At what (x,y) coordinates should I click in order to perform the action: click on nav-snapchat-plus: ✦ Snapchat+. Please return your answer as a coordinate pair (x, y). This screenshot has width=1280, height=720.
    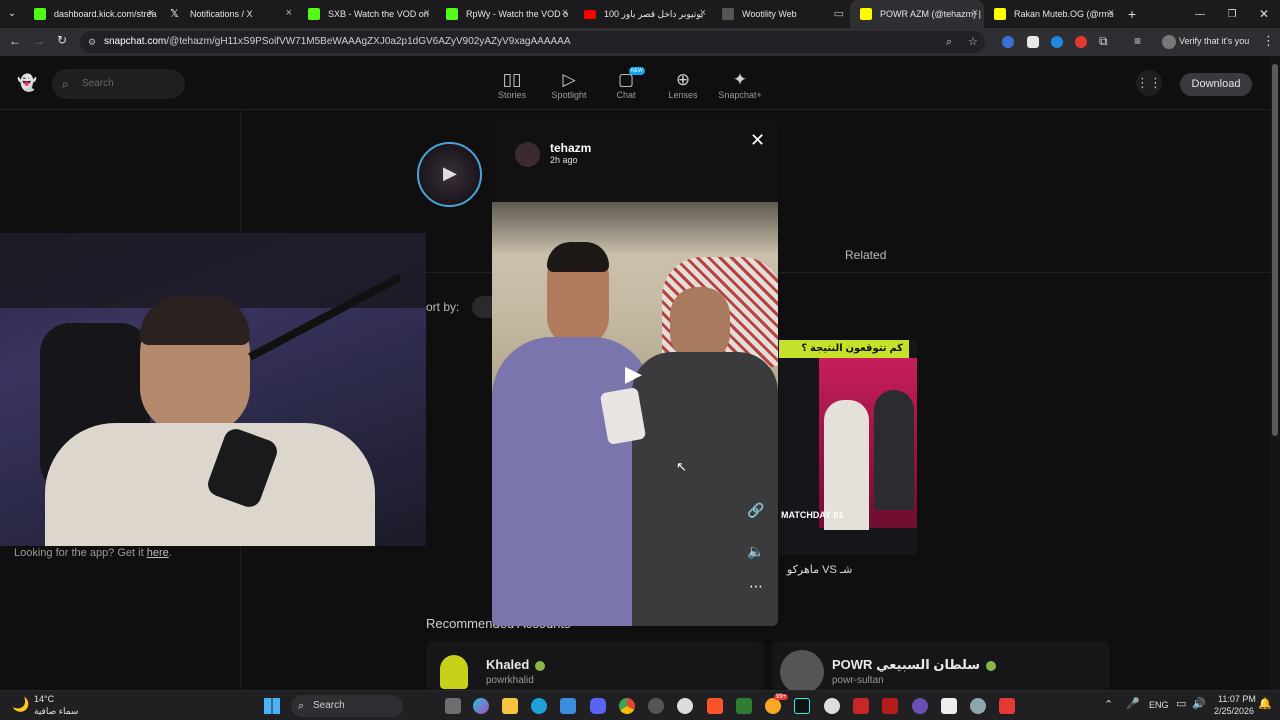
    Looking at the image, I should click on (740, 85).